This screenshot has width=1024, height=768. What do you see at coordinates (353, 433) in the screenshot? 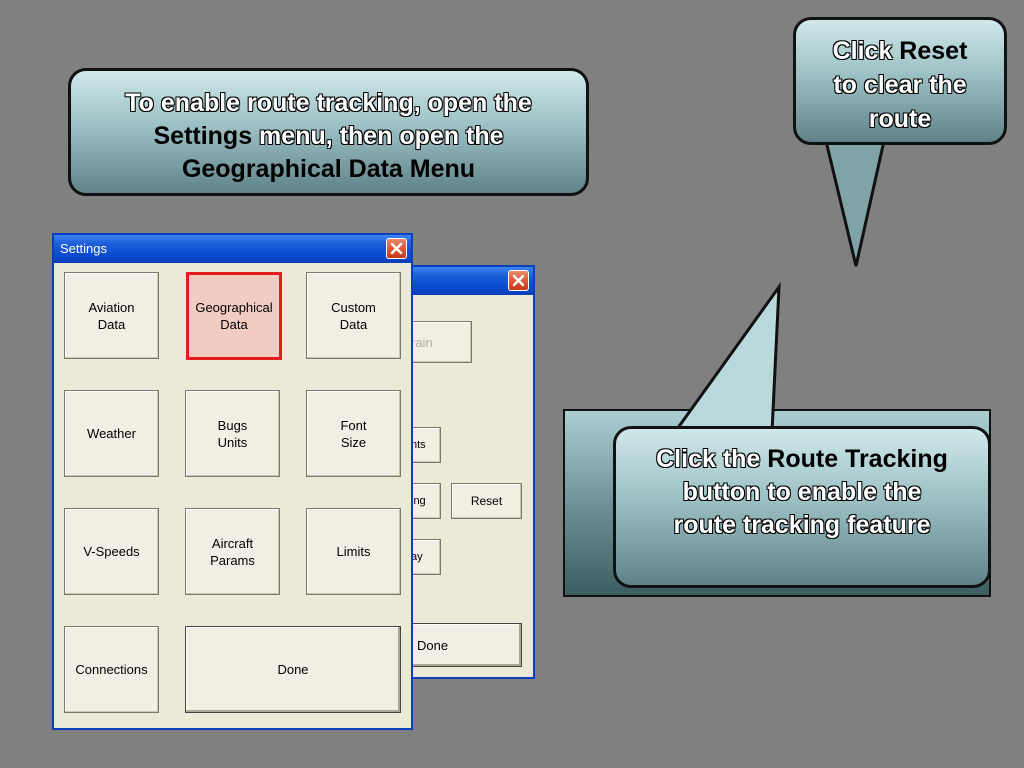
I see `font-size-button: Font Size` at bounding box center [353, 433].